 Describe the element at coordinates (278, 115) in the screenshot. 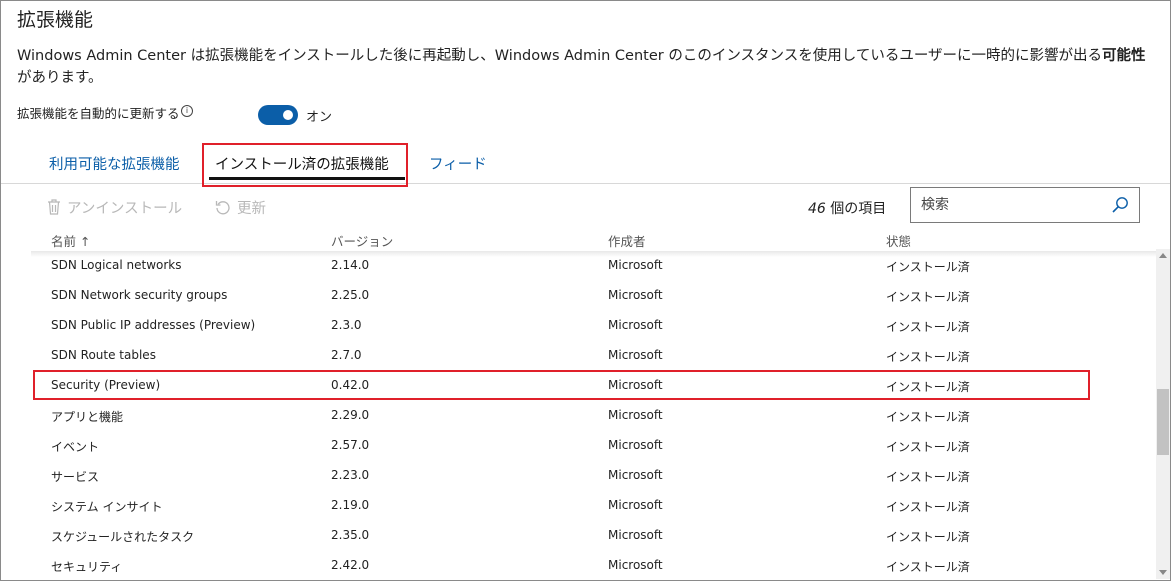

I see `auto-update-toggle` at that location.